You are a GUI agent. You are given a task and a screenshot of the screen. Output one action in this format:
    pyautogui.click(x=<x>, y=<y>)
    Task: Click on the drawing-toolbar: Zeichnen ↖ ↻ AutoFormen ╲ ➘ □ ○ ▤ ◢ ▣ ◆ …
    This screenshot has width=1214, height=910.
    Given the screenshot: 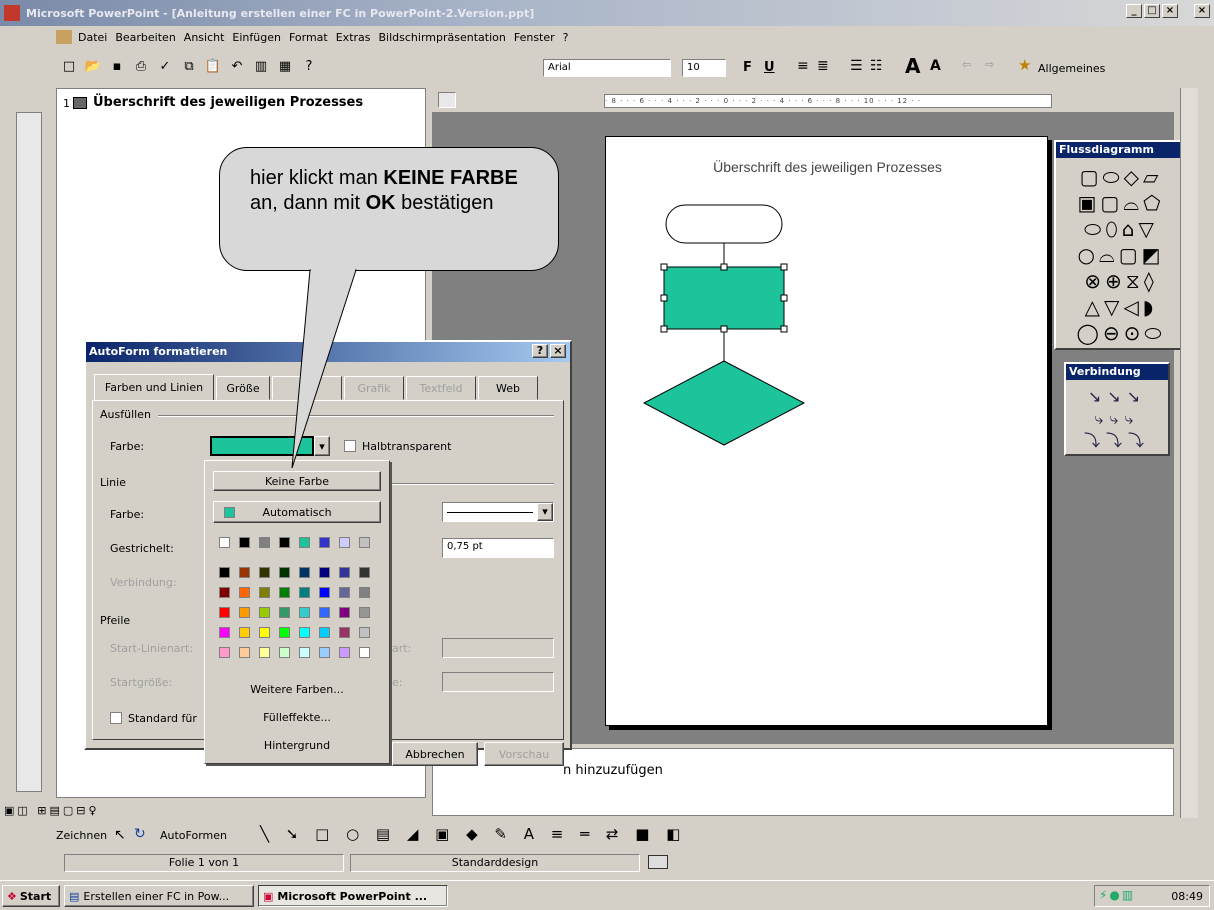 What is the action you would take?
    pyautogui.click(x=607, y=836)
    